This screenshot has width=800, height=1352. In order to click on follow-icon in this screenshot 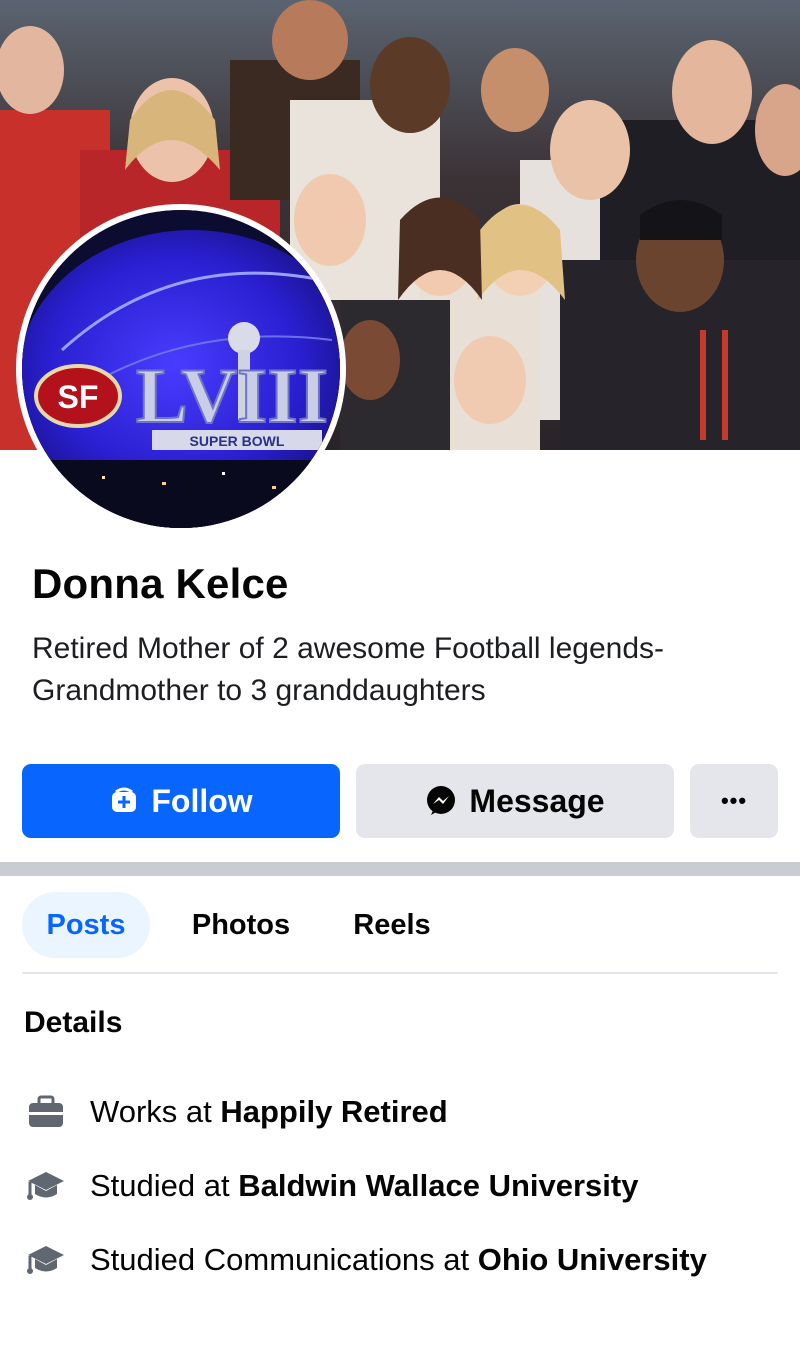, I will do `click(124, 801)`.